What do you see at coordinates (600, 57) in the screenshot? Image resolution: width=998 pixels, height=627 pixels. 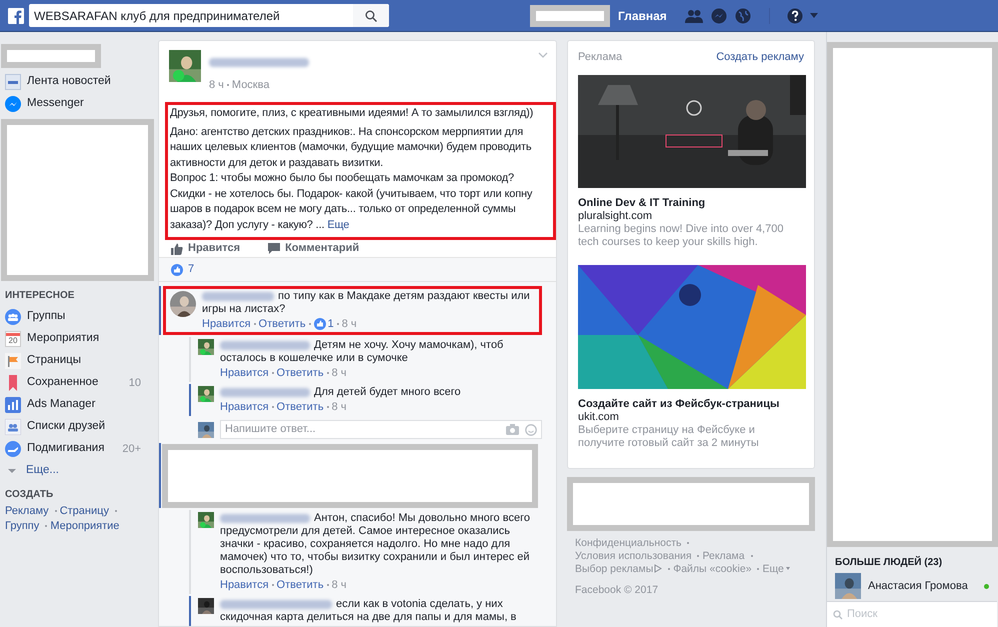 I see `section-heading: Реклама` at bounding box center [600, 57].